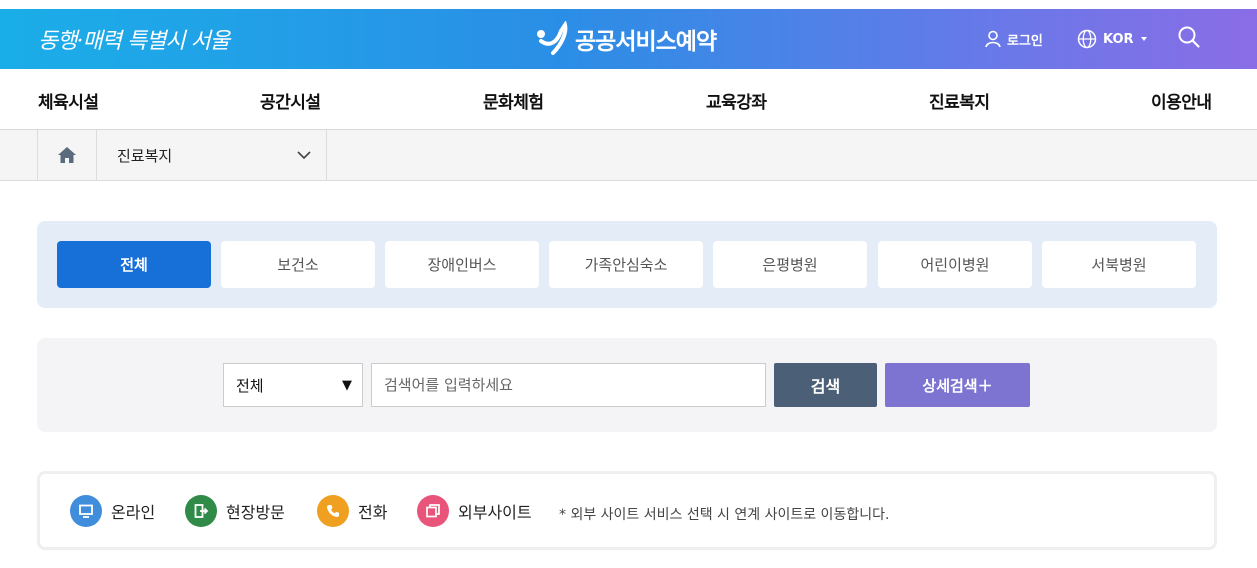 The height and width of the screenshot is (568, 1257). Describe the element at coordinates (646, 42) in the screenshot. I see `brand-title: 공공서비스예약` at that location.